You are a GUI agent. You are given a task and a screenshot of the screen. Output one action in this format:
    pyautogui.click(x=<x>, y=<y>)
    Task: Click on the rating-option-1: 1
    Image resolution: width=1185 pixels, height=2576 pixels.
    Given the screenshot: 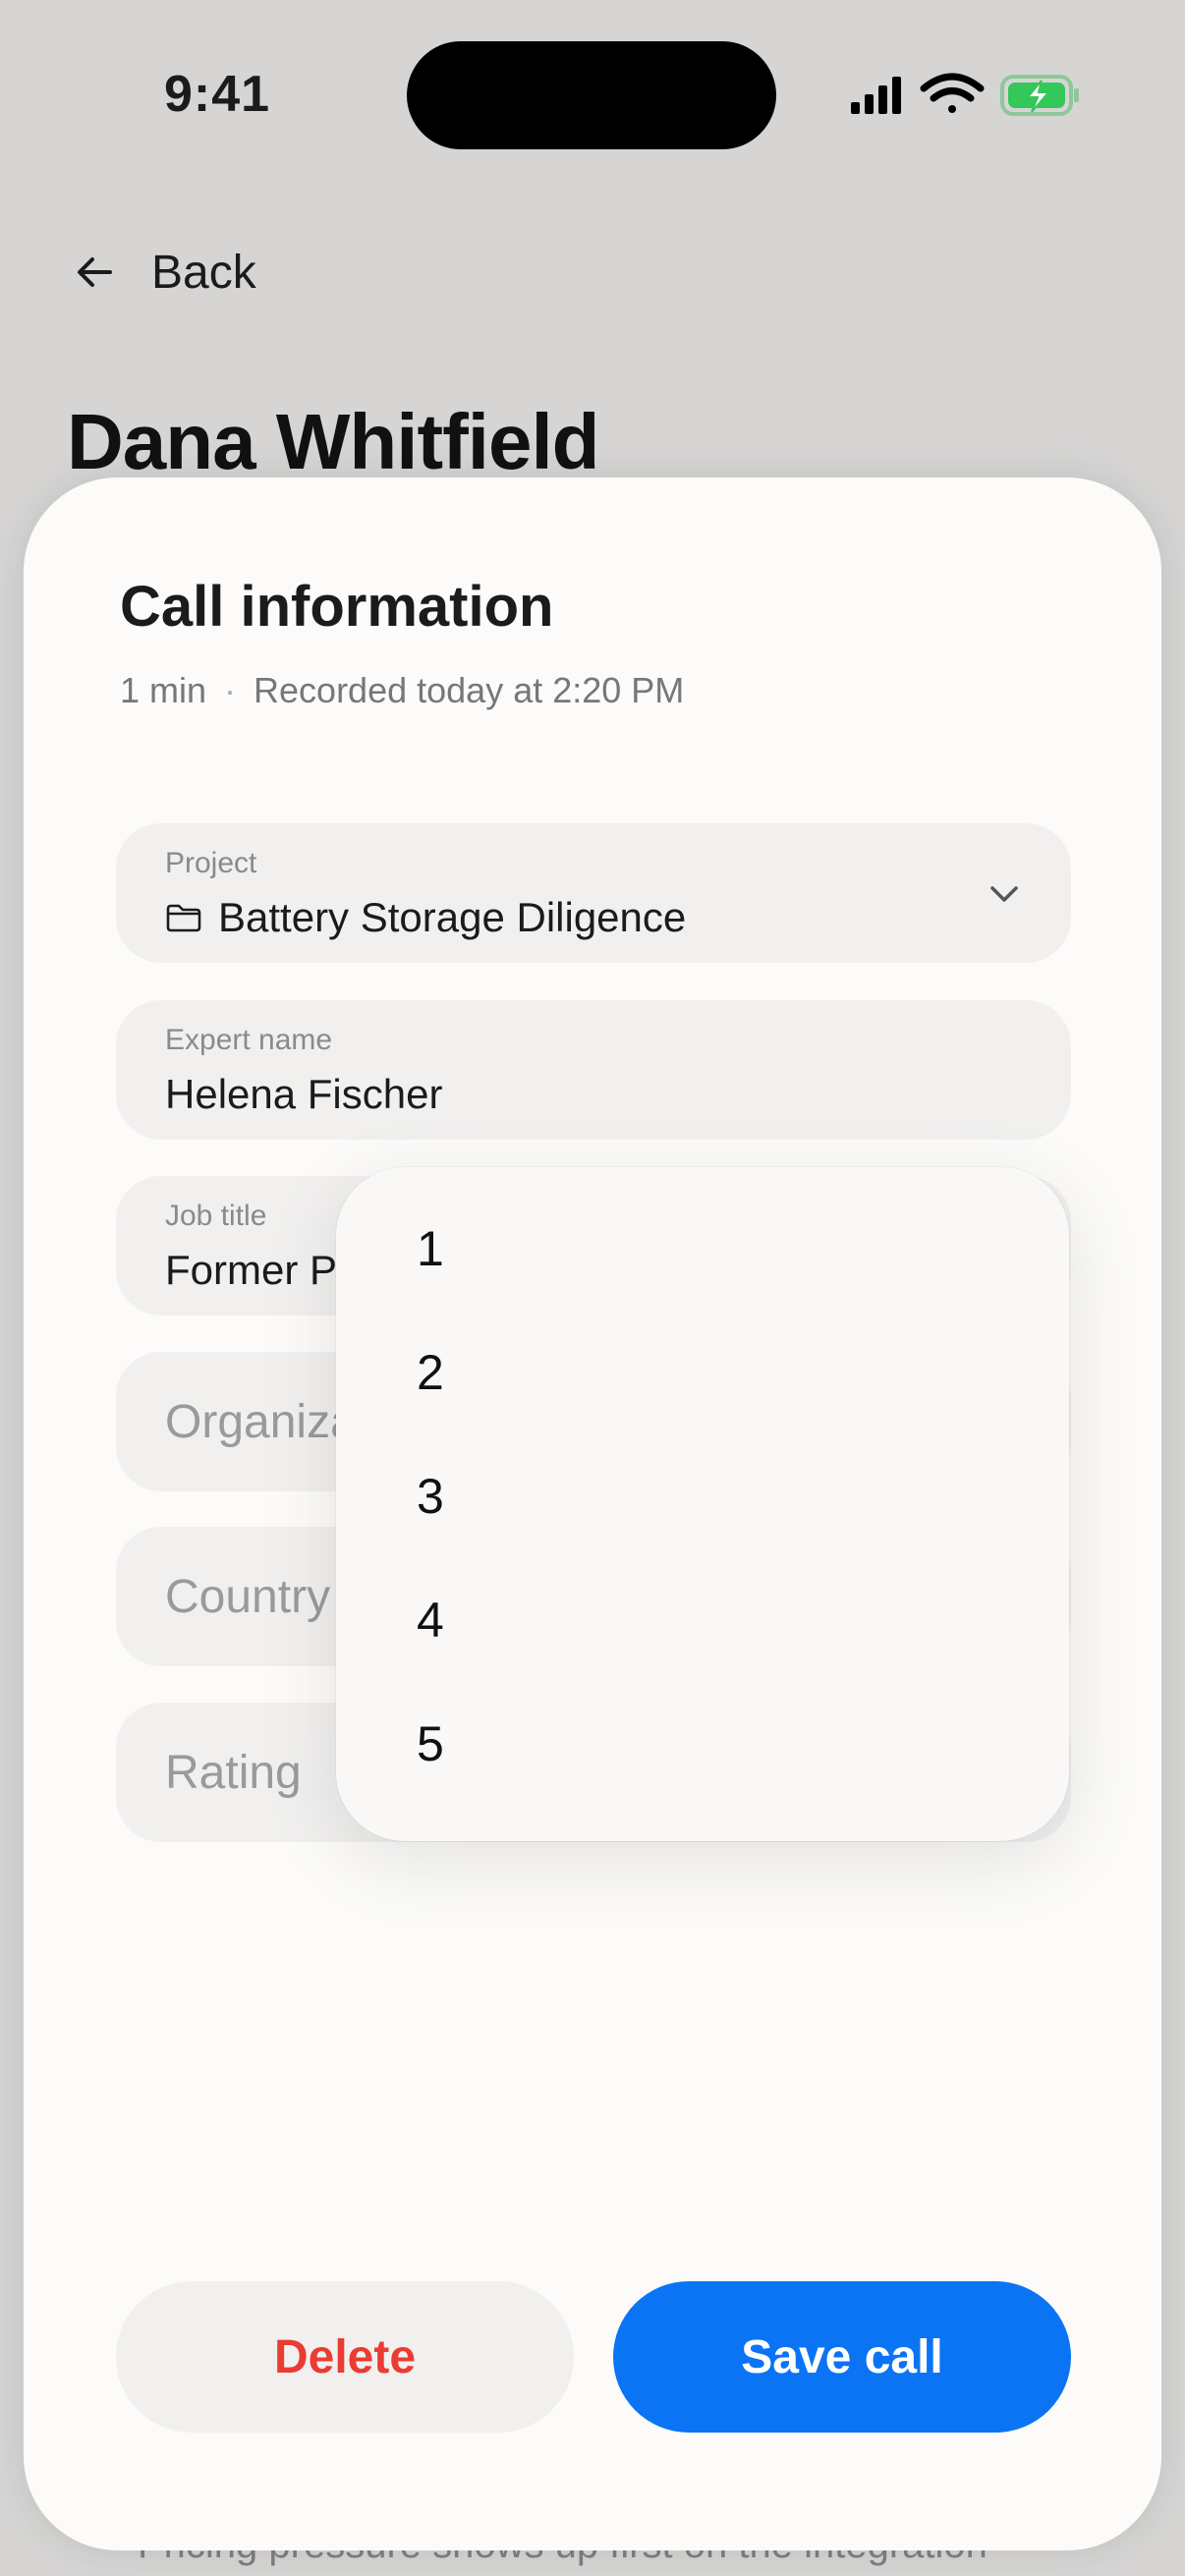 What is the action you would take?
    pyautogui.click(x=712, y=1248)
    